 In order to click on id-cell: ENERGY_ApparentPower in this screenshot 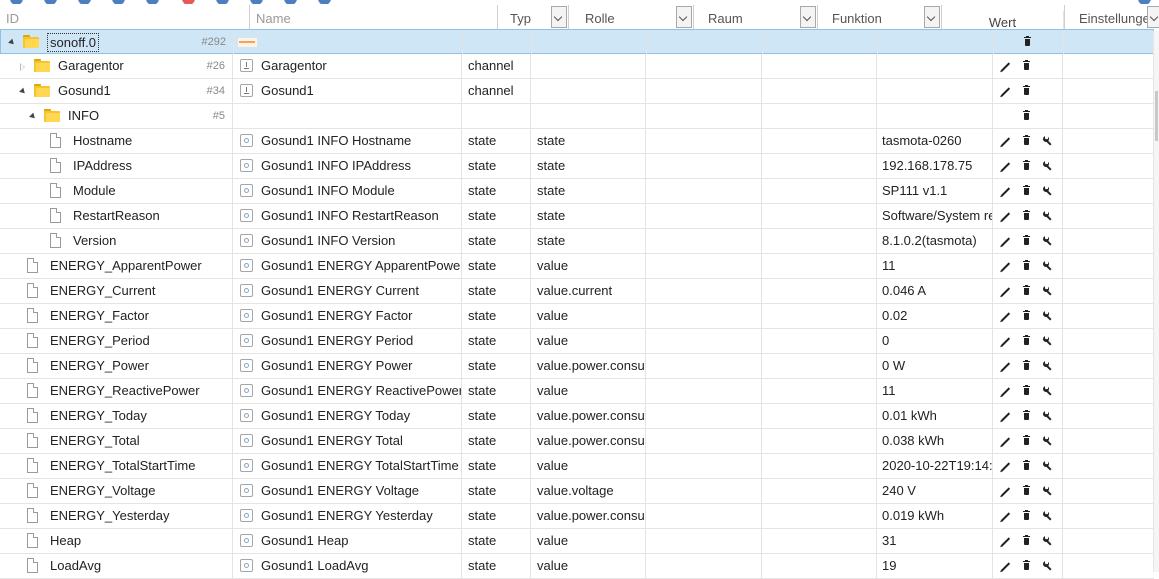, I will do `click(116, 266)`.